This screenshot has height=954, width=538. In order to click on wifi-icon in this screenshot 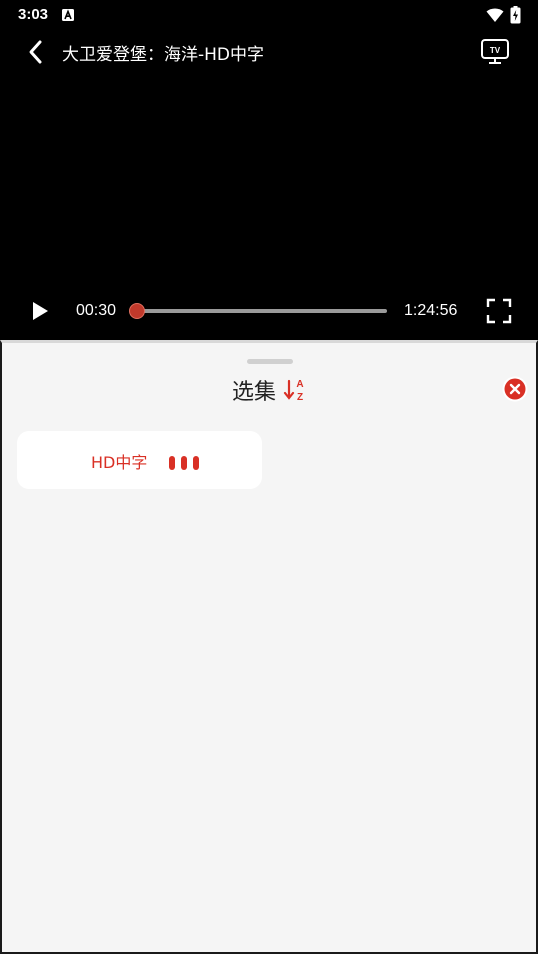, I will do `click(495, 15)`.